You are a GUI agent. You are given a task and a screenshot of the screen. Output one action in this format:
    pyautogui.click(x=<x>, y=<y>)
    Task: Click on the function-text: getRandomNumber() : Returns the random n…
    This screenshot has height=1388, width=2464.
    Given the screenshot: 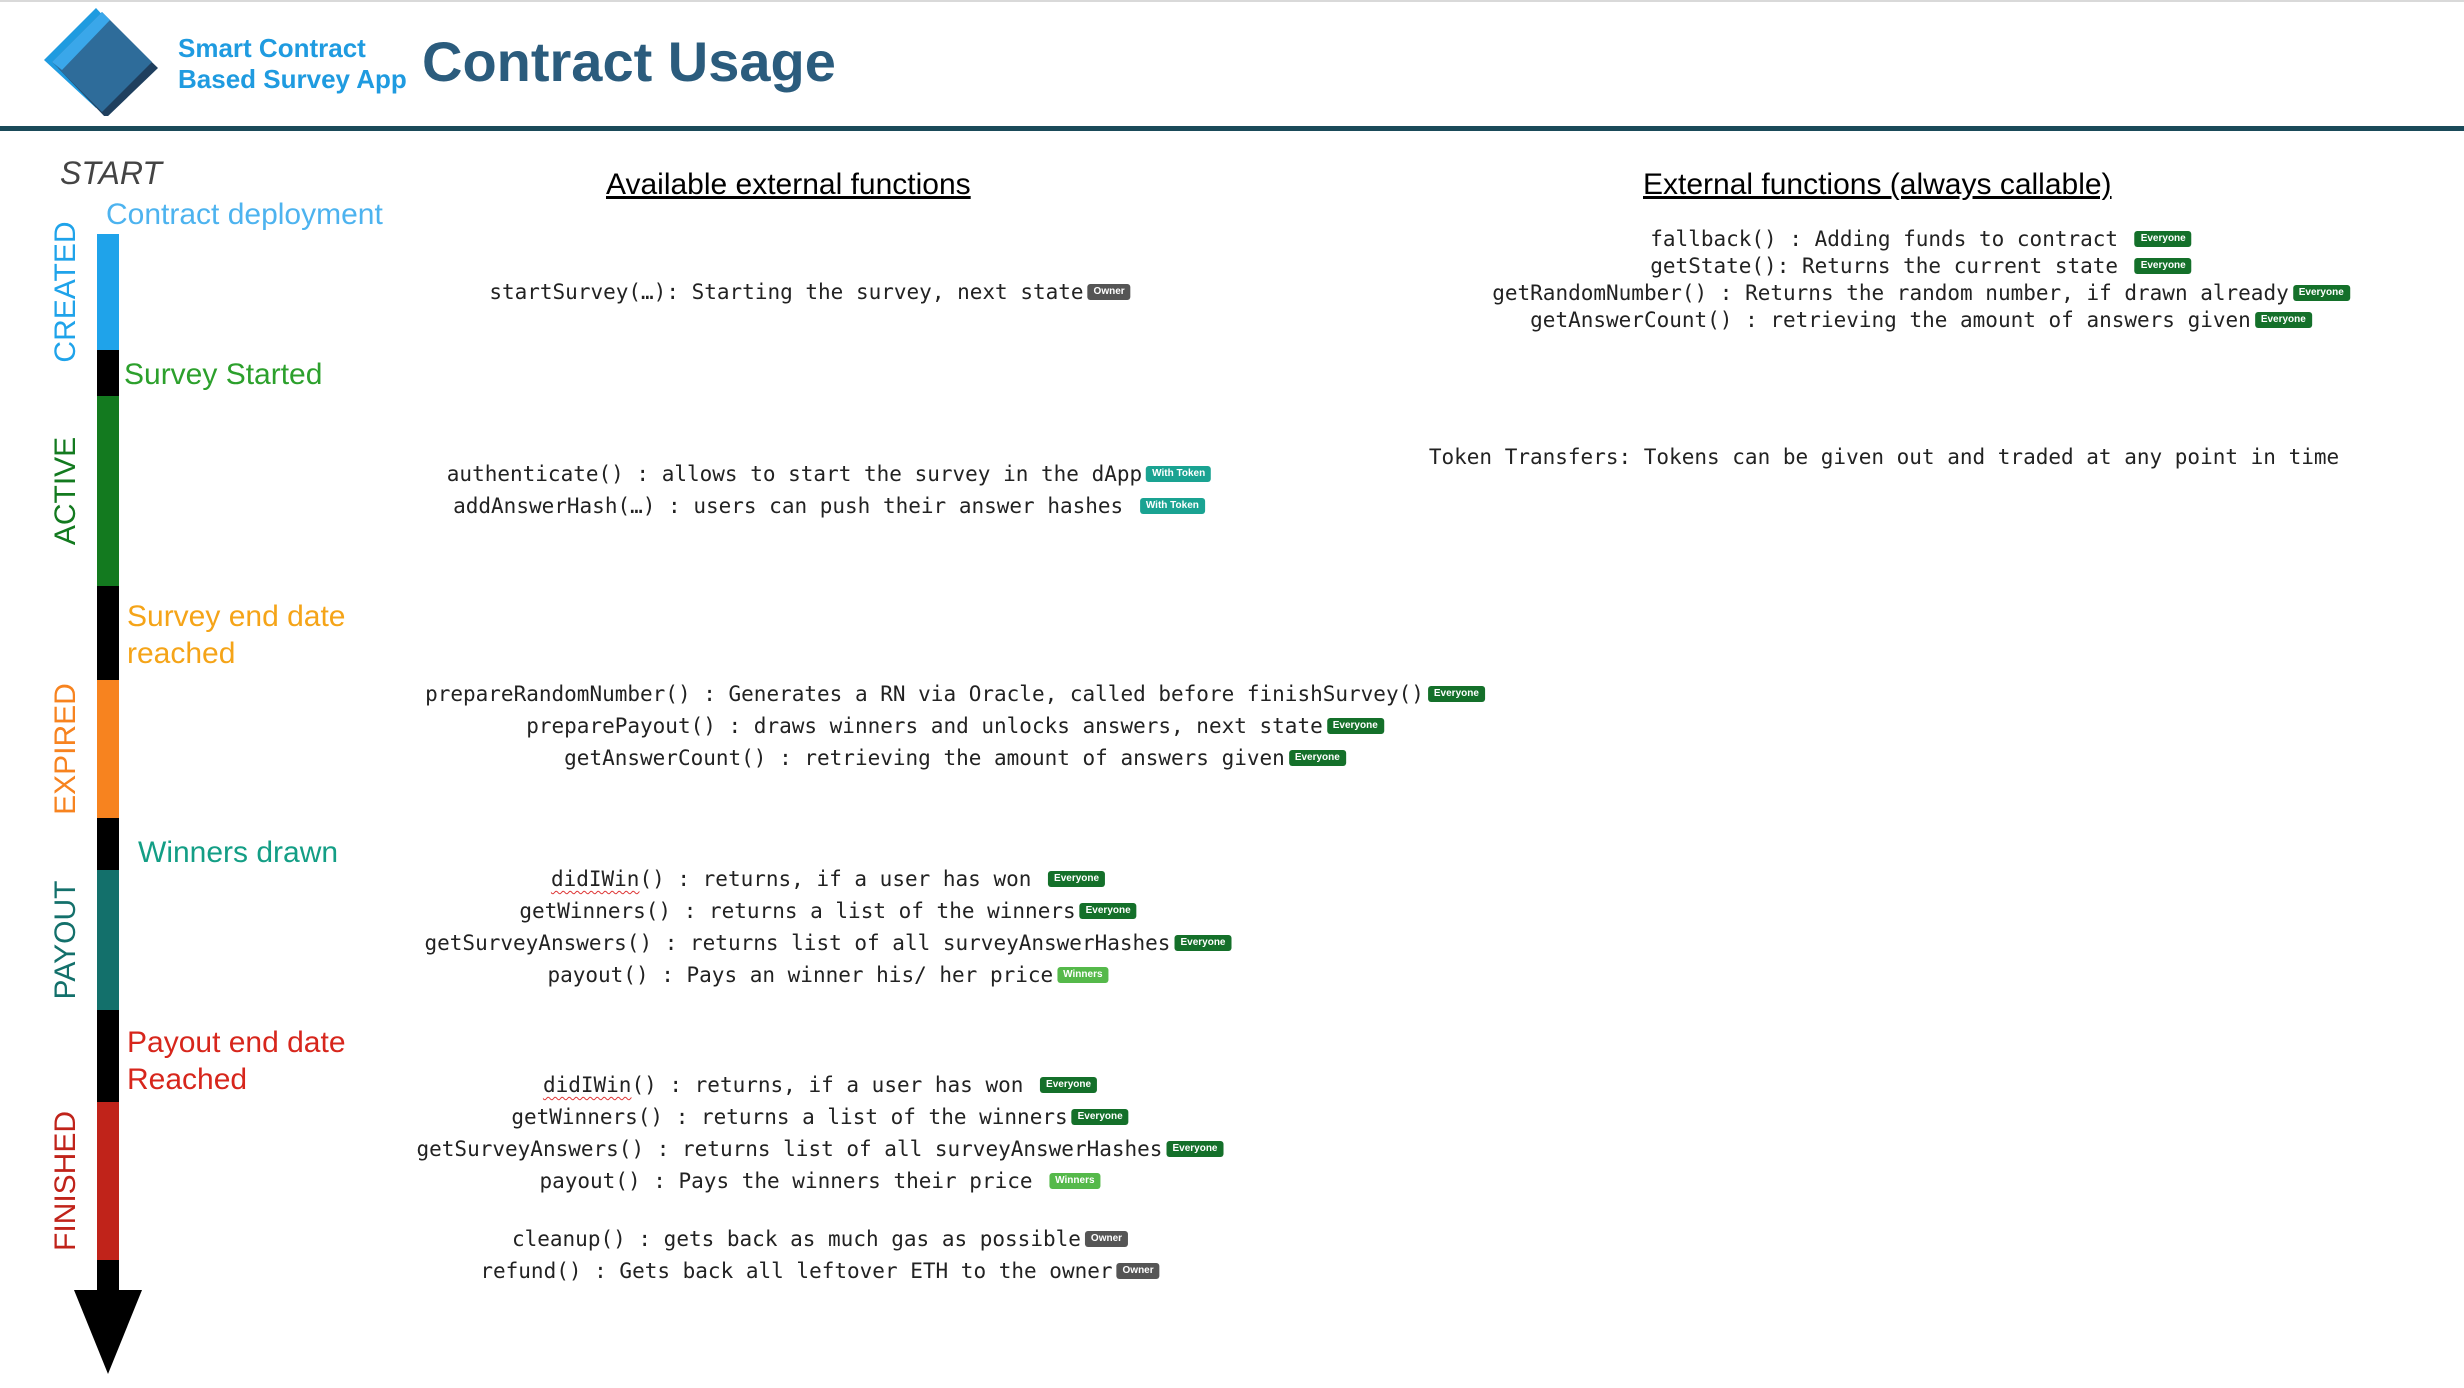 What is the action you would take?
    pyautogui.click(x=1890, y=293)
    